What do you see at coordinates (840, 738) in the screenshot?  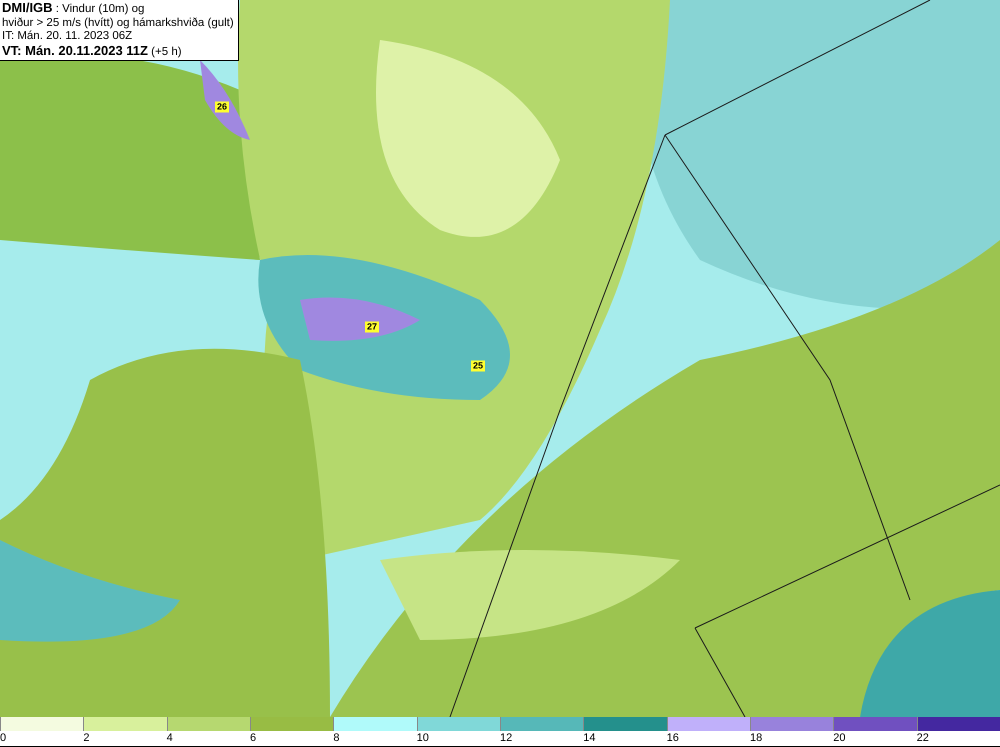 I see `scale-label: 20` at bounding box center [840, 738].